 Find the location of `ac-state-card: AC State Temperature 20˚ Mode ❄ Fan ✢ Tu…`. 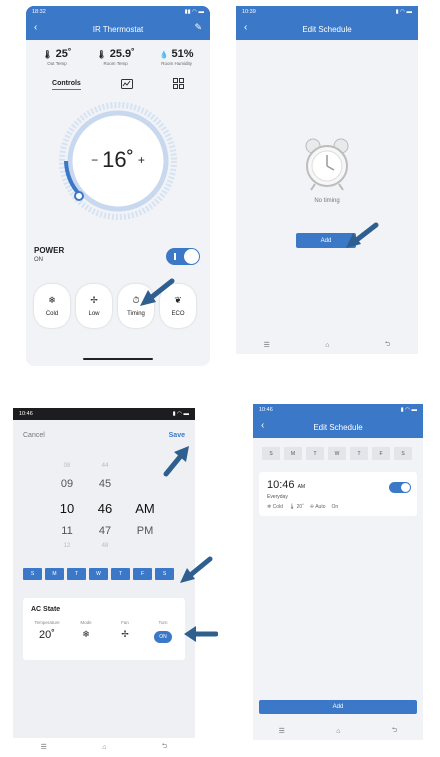

ac-state-card: AC State Temperature 20˚ Mode ❄ Fan ✢ Tu… is located at coordinates (104, 629).